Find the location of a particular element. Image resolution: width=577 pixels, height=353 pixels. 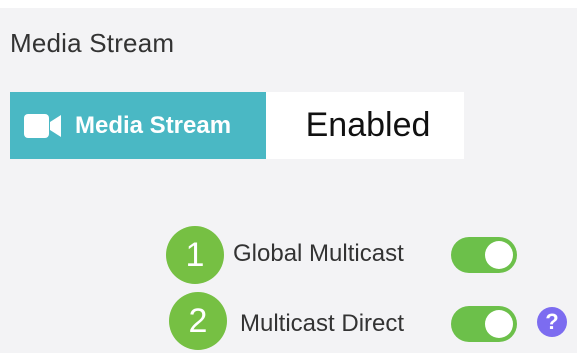

multicast-direct-label: Multicast Direct is located at coordinates (322, 323).